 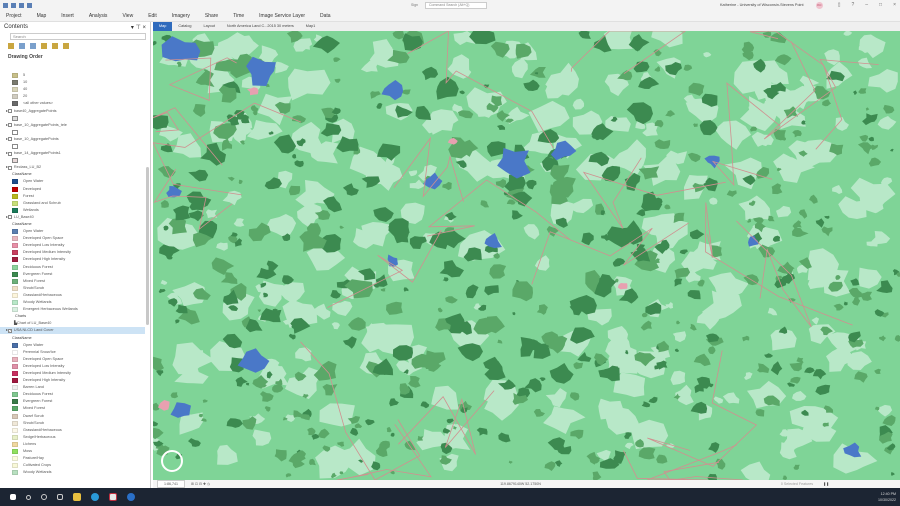 I want to click on chart-item-label: Chart of LU_Base40, so click(x=34, y=323).